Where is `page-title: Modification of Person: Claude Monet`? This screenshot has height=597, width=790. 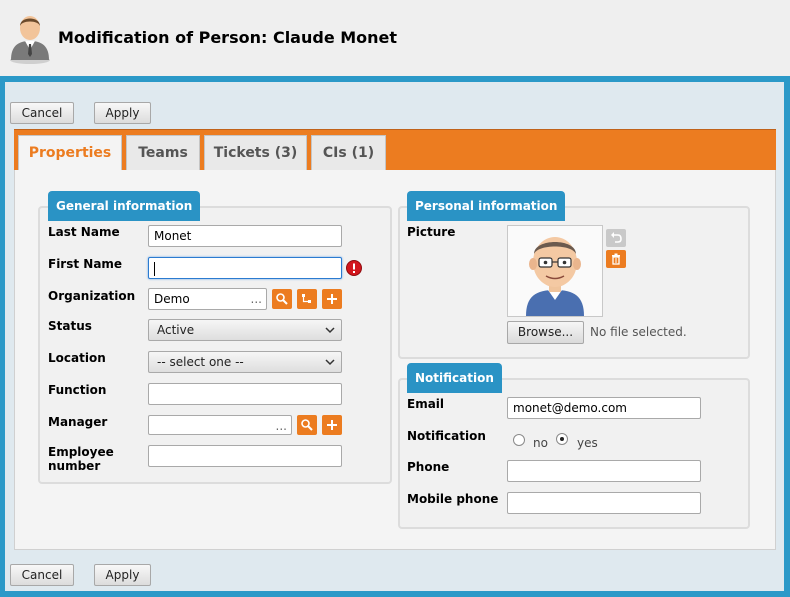 page-title: Modification of Person: Claude Monet is located at coordinates (228, 37).